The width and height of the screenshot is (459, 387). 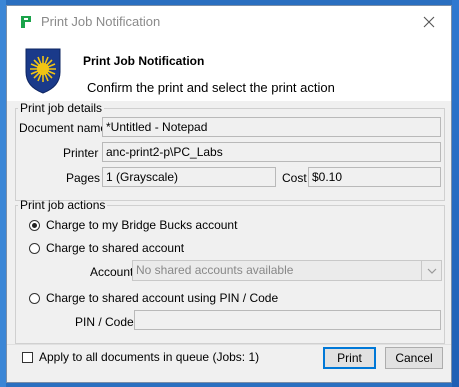 What do you see at coordinates (81, 153) in the screenshot?
I see `printer-label: Printer` at bounding box center [81, 153].